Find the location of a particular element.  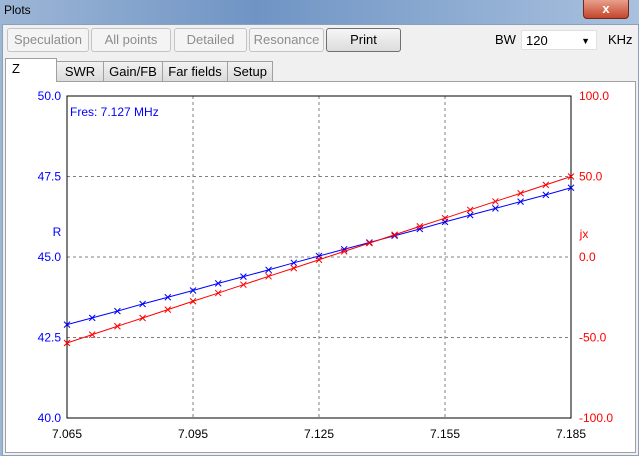

y-left-tick: 42.5 is located at coordinates (50, 338).